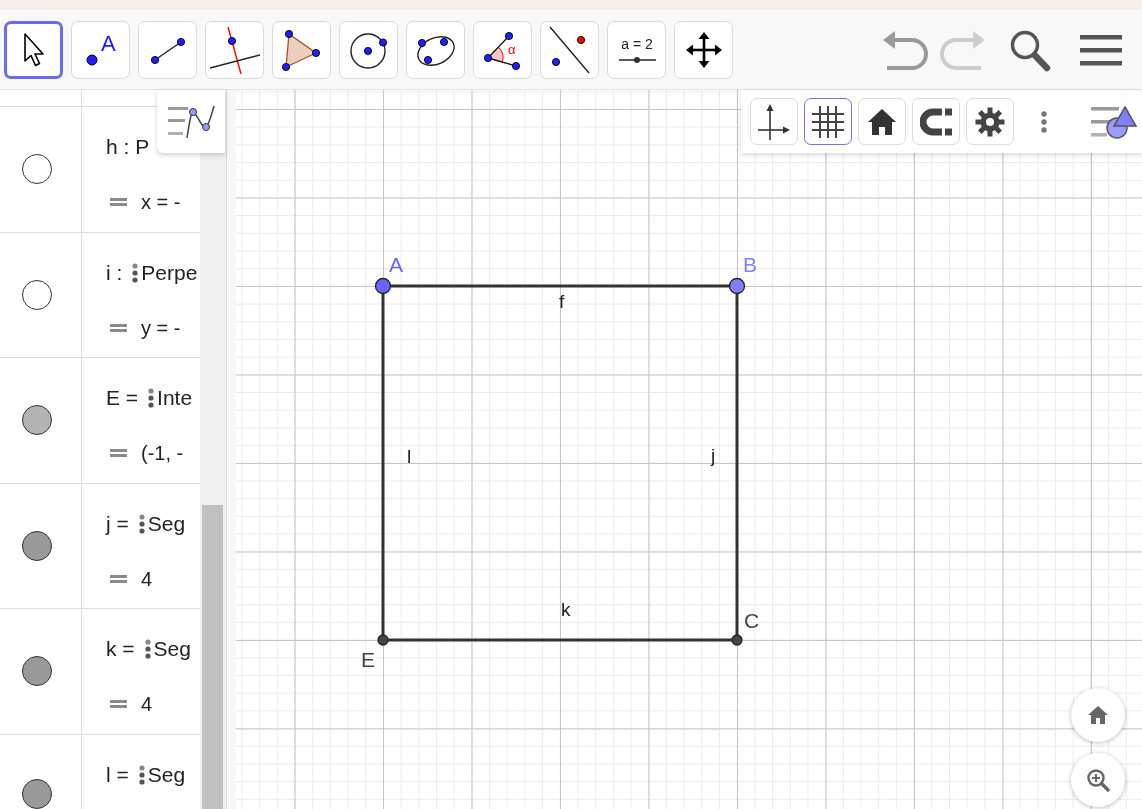 This screenshot has width=1142, height=809. What do you see at coordinates (142, 147) in the screenshot?
I see `definition-text: P` at bounding box center [142, 147].